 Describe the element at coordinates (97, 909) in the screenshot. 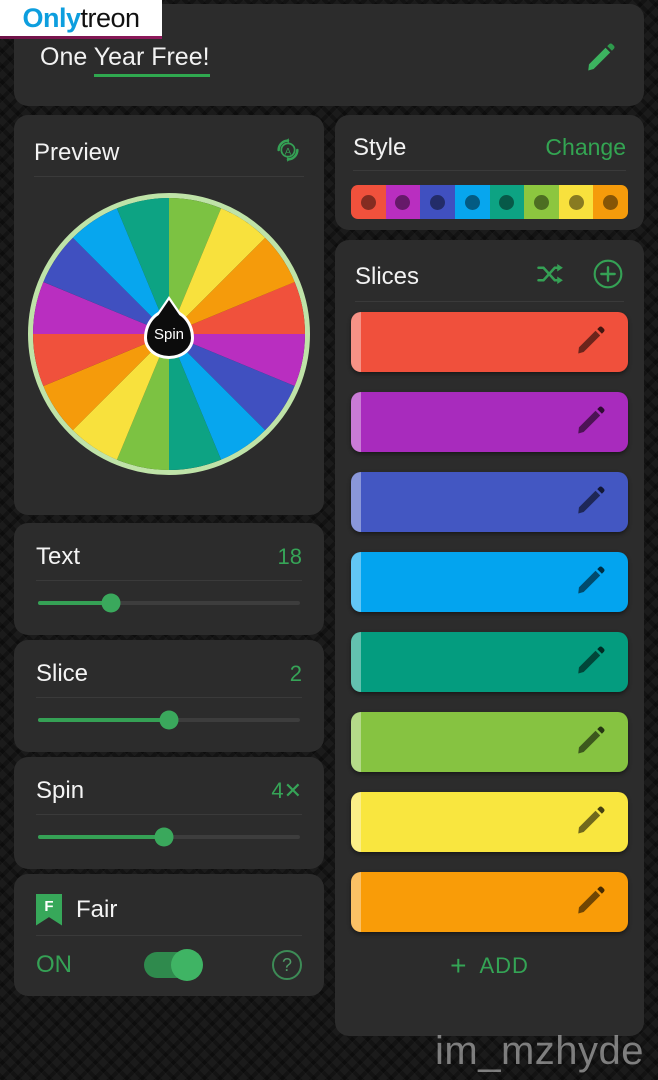

I see `fair-label: Fair` at that location.